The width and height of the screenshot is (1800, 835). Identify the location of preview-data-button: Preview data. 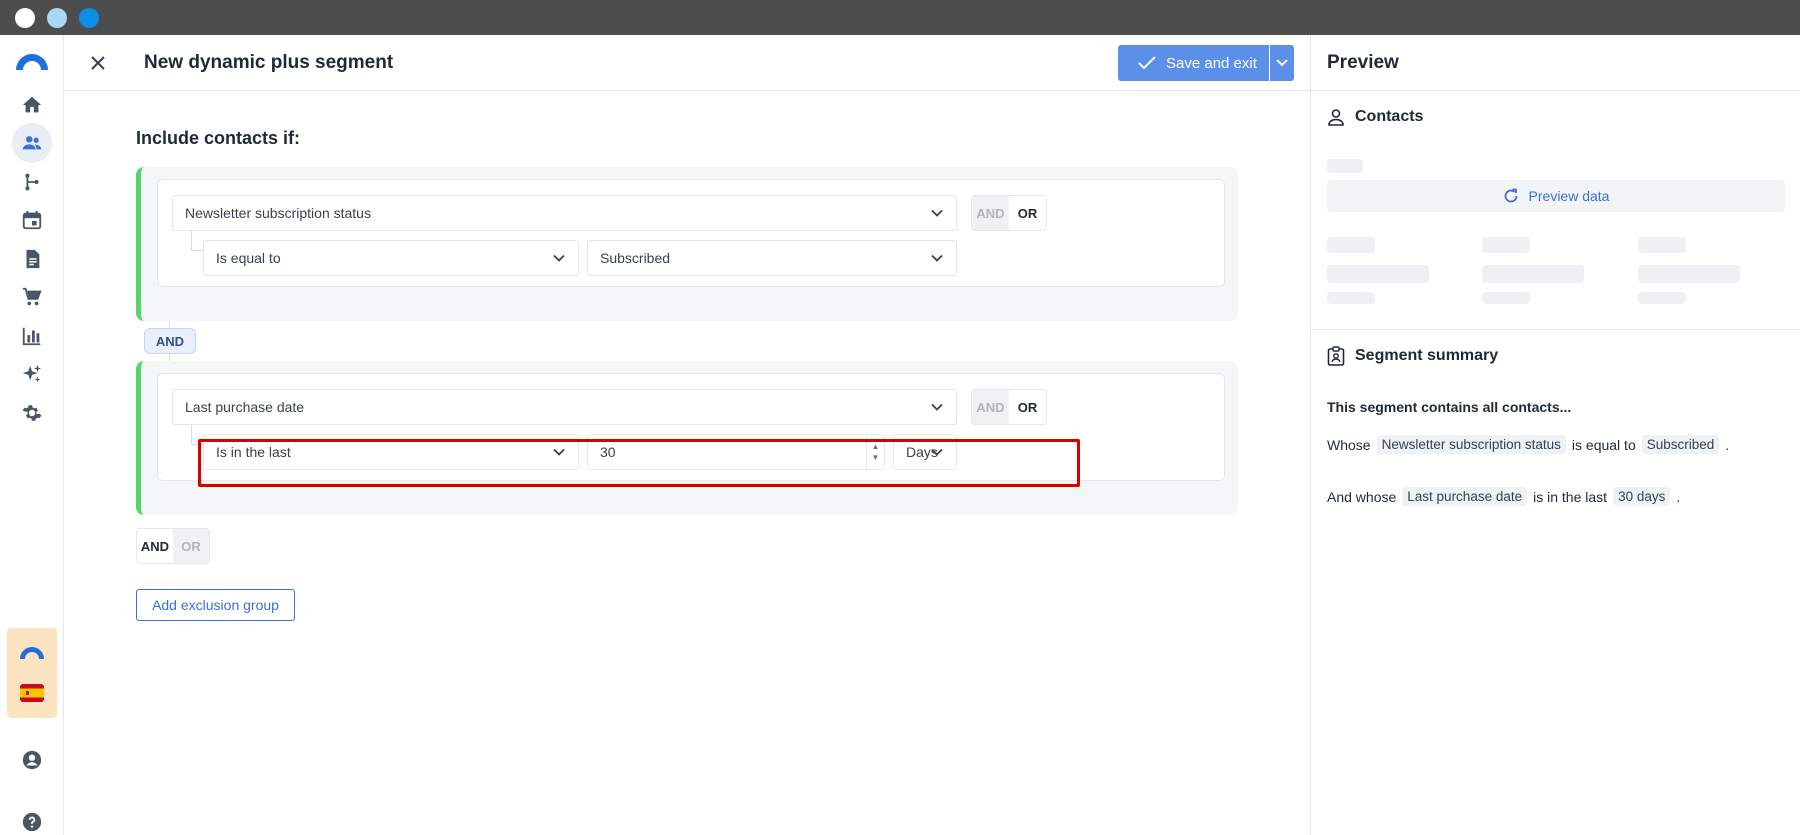
(1556, 196).